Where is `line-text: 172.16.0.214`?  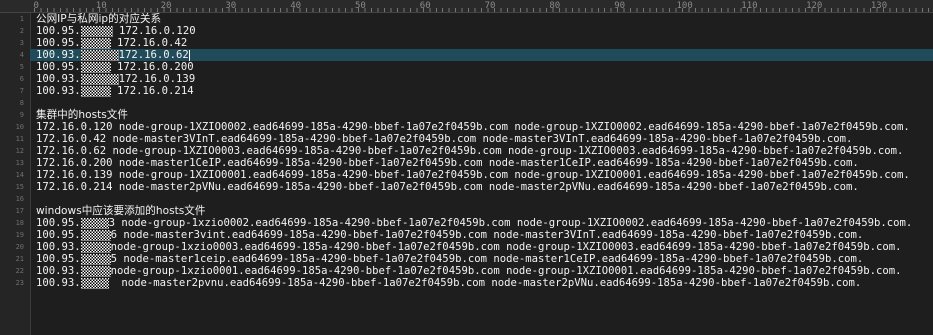
line-text: 172.16.0.214 is located at coordinates (152, 91).